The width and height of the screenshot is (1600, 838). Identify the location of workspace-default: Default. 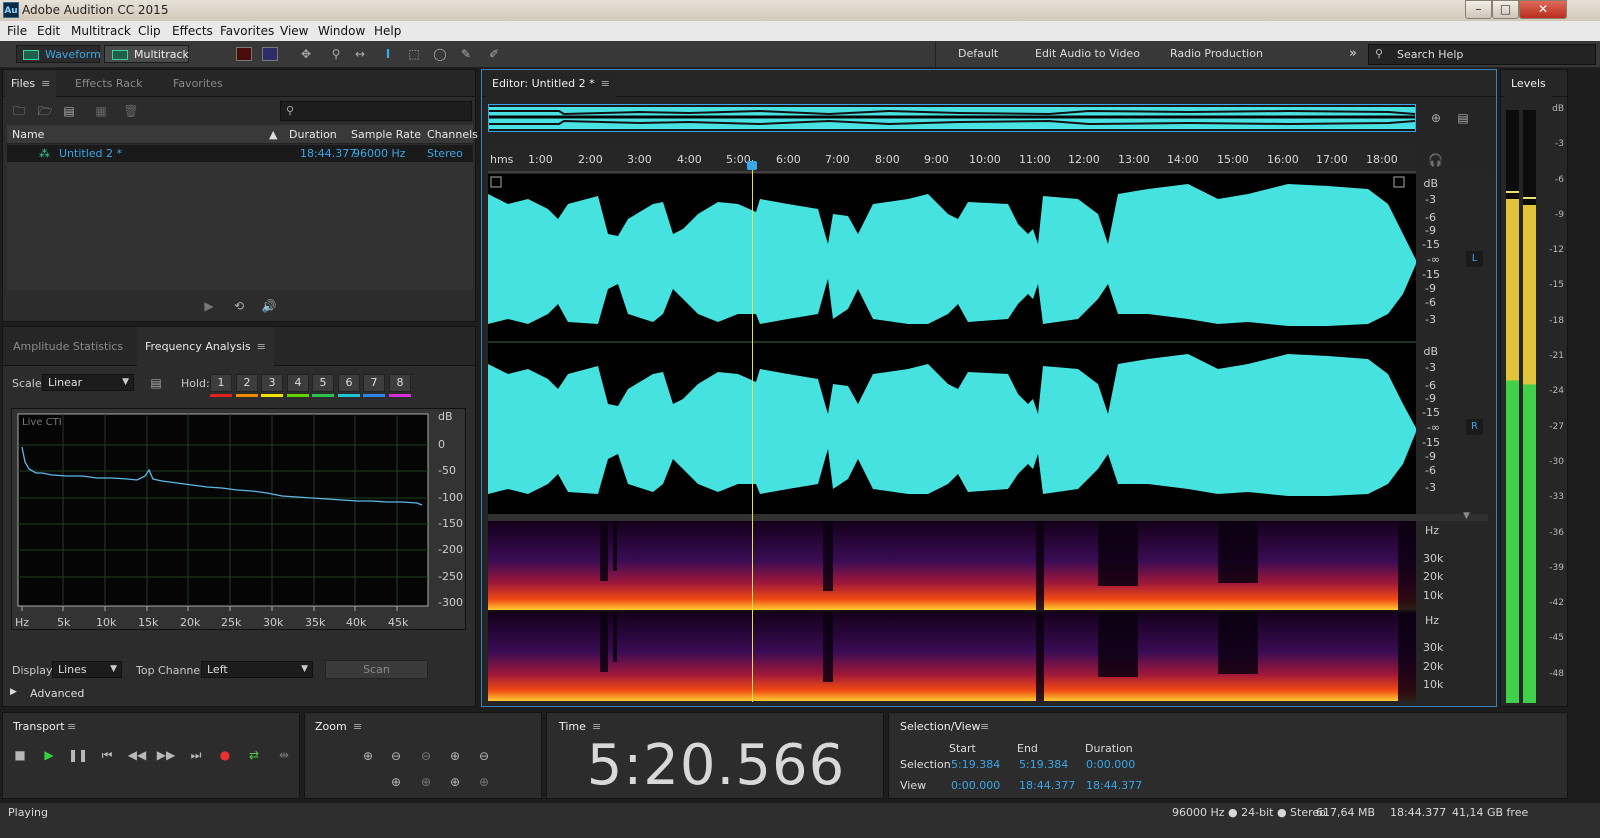
(978, 54).